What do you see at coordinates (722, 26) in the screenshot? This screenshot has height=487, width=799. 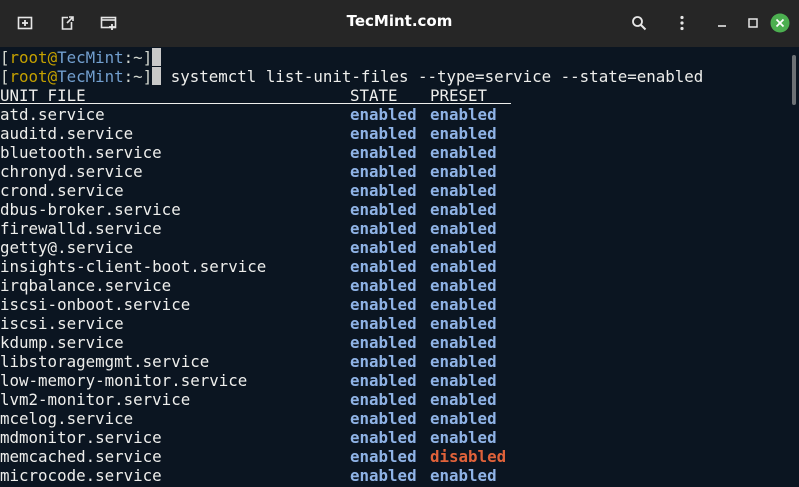 I see `minimize-icon` at bounding box center [722, 26].